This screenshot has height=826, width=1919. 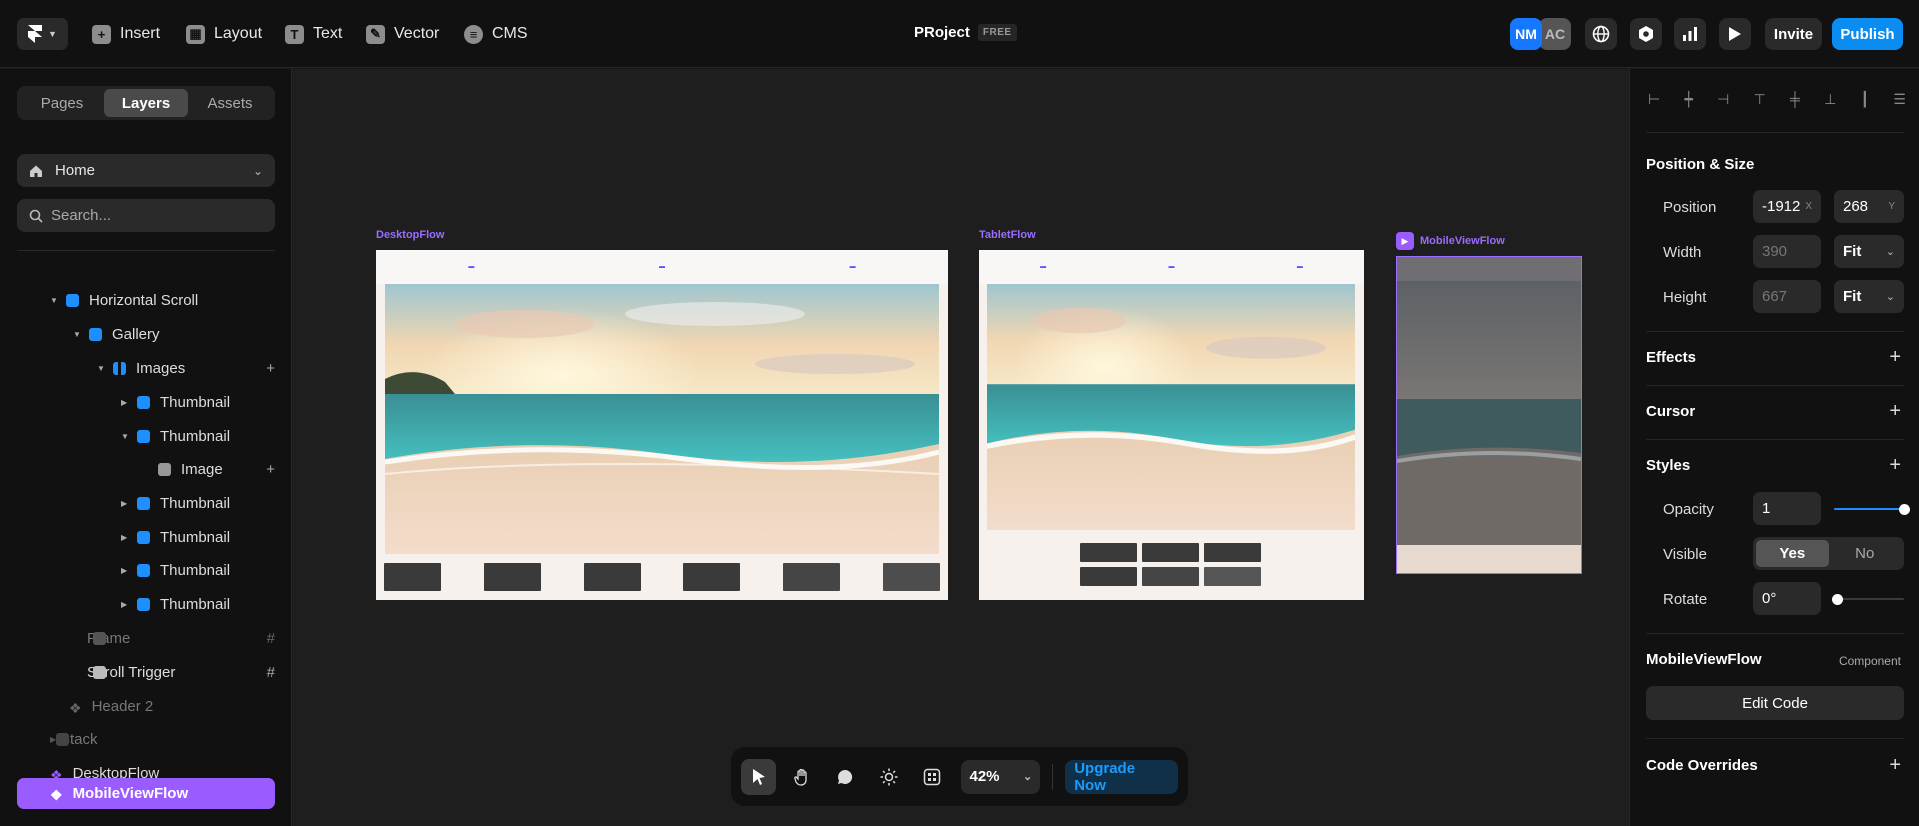 What do you see at coordinates (230, 103) in the screenshot?
I see `tab-assets: Assets` at bounding box center [230, 103].